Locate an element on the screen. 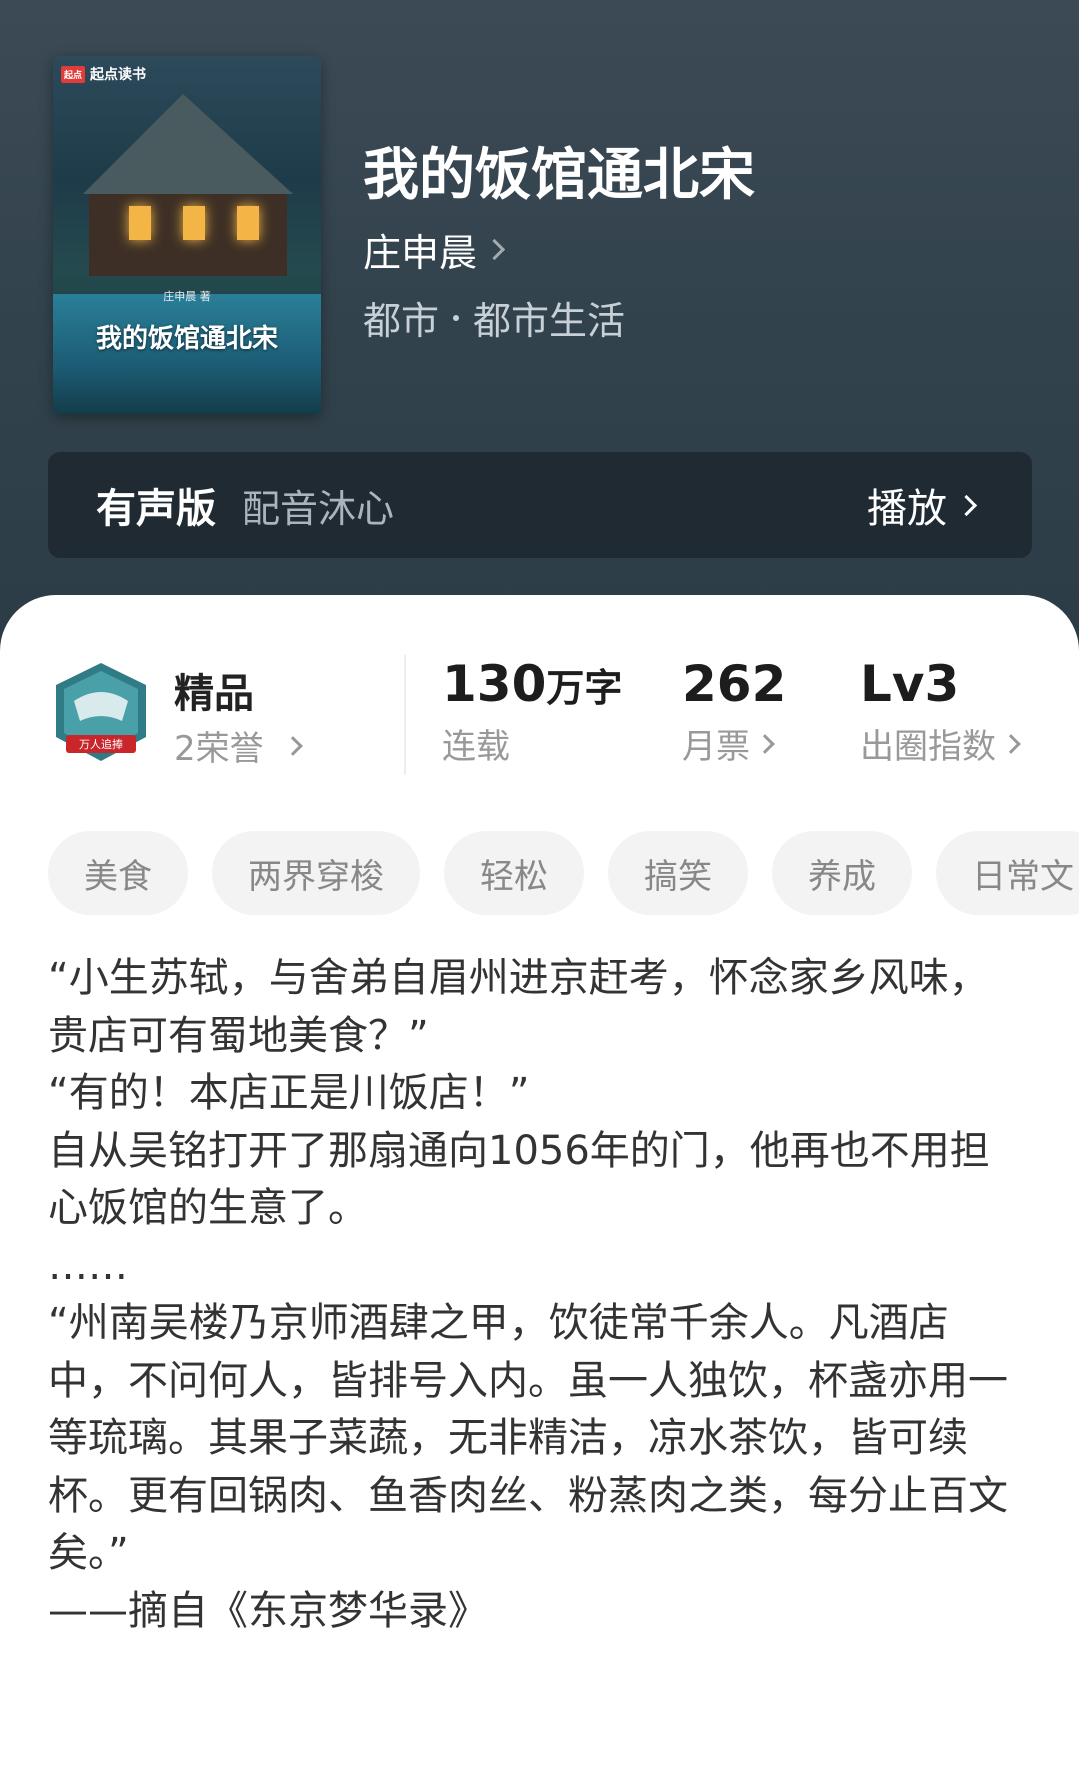 The height and width of the screenshot is (1773, 1079). cover-publisher: 起点 起点读书 is located at coordinates (103, 74).